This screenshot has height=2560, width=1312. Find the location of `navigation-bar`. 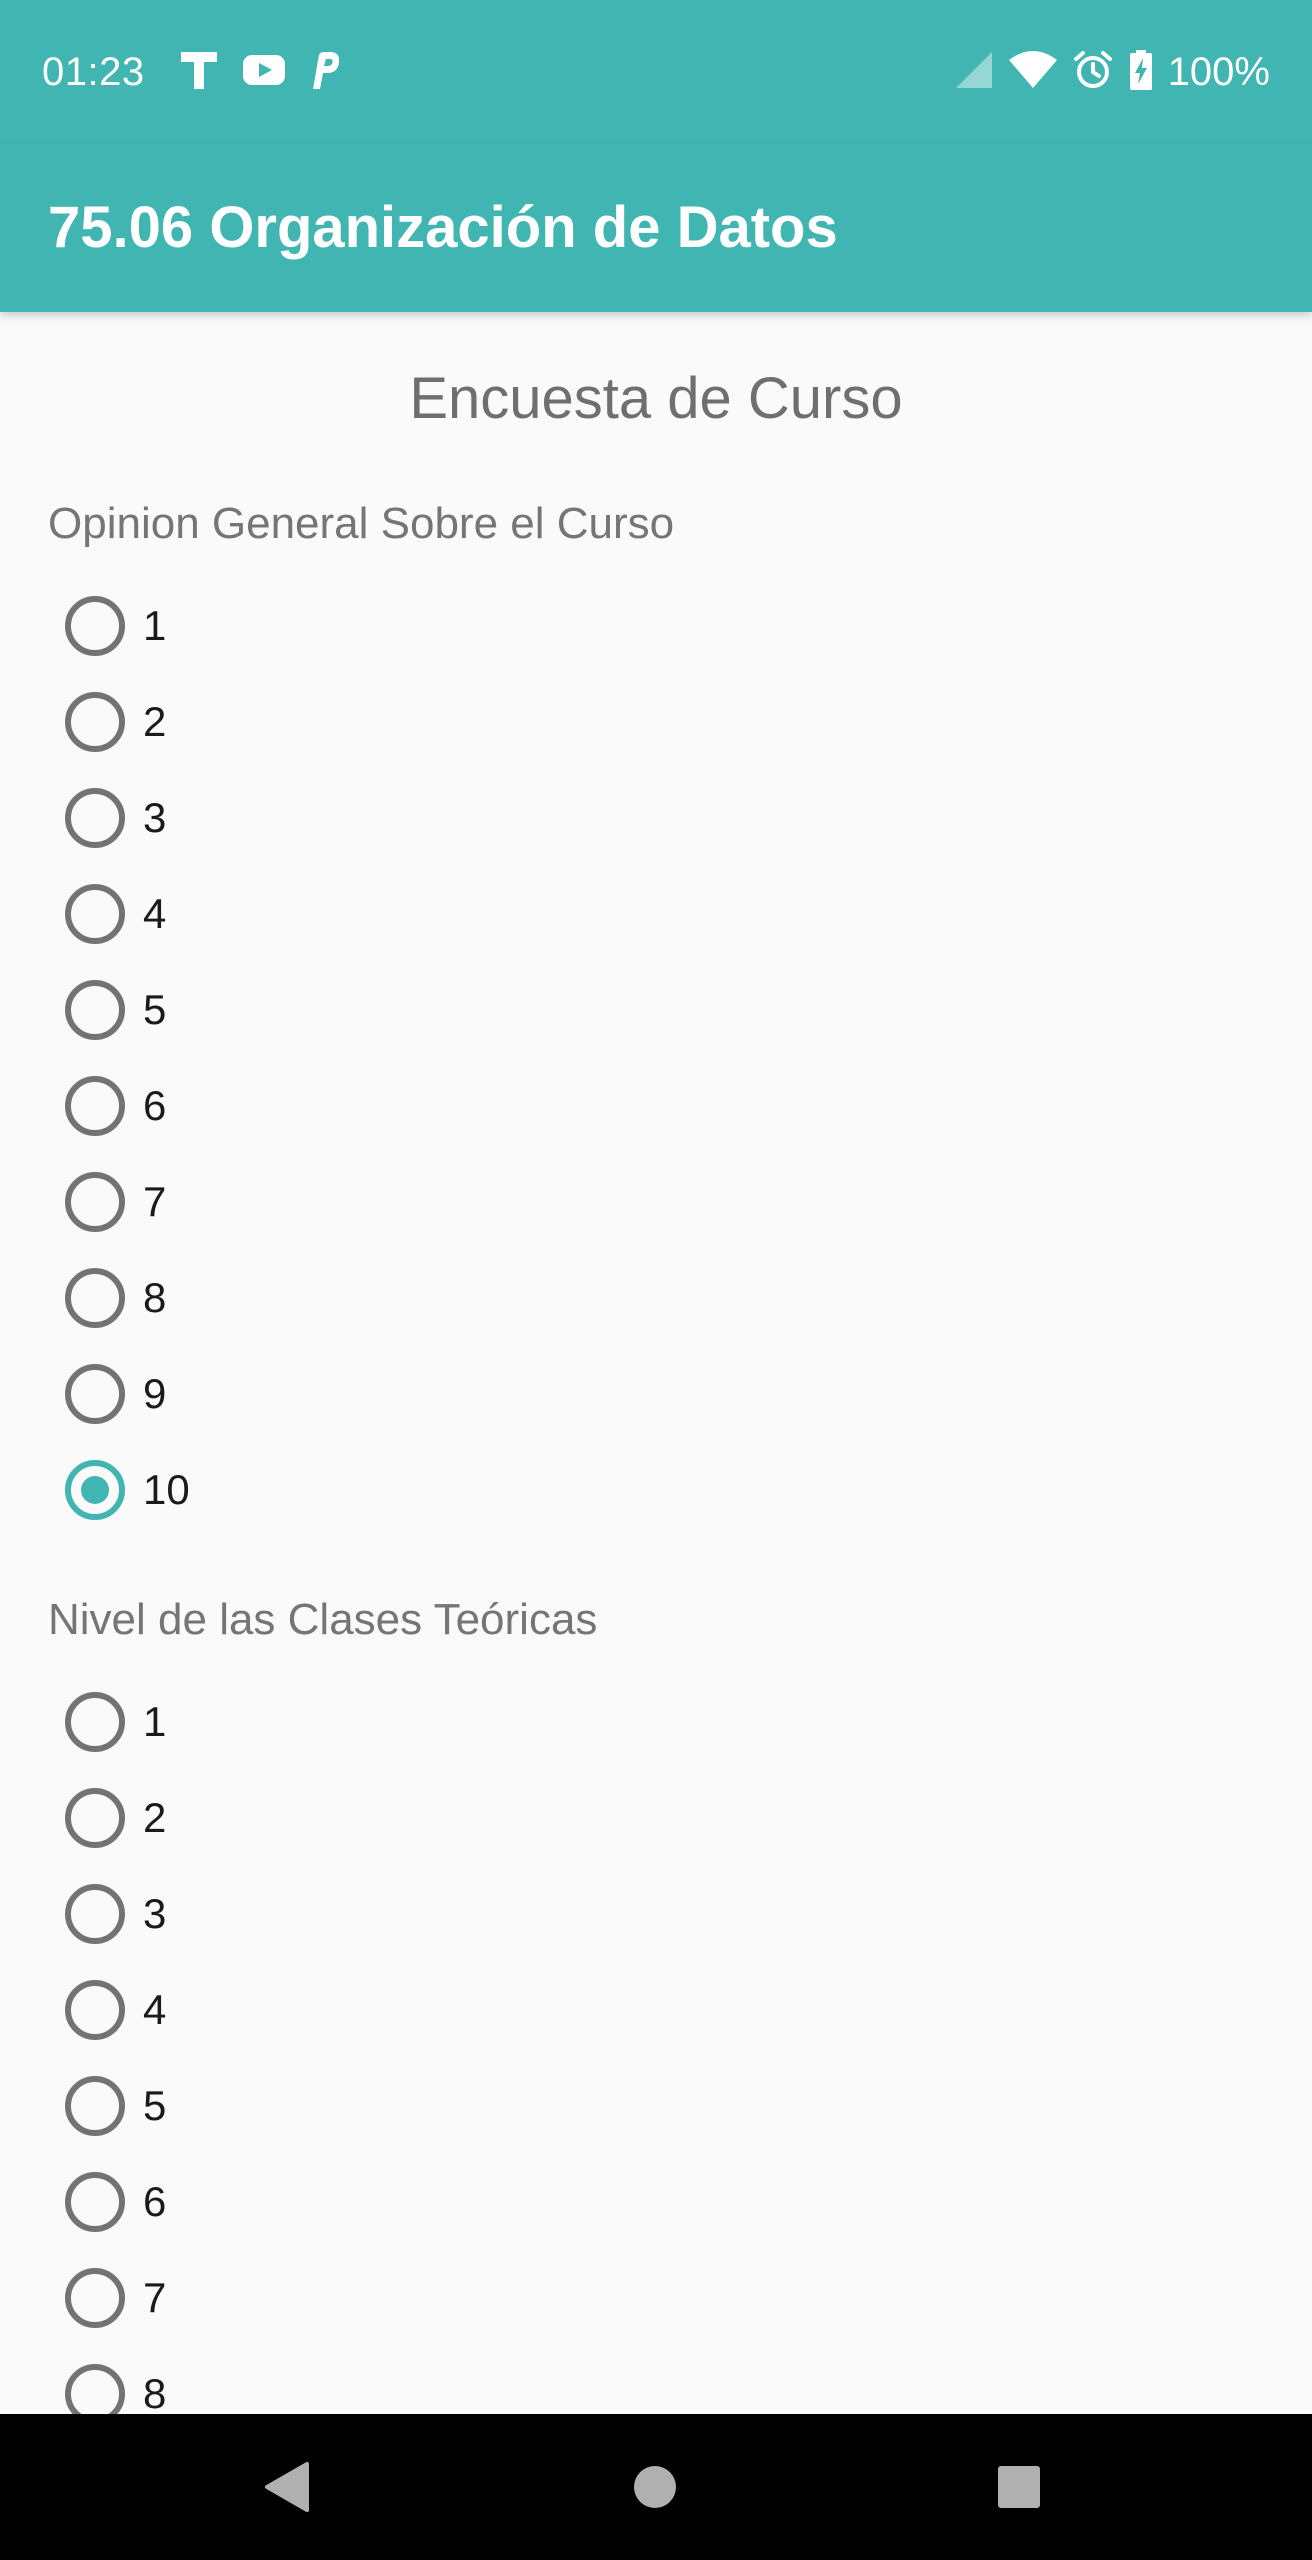

navigation-bar is located at coordinates (656, 2487).